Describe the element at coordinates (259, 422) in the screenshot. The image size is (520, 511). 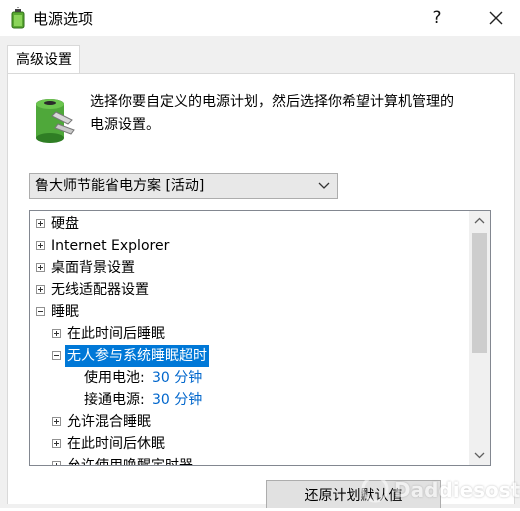
I see `tree-node-hybrid-sleep: 允许混合睡眠` at that location.